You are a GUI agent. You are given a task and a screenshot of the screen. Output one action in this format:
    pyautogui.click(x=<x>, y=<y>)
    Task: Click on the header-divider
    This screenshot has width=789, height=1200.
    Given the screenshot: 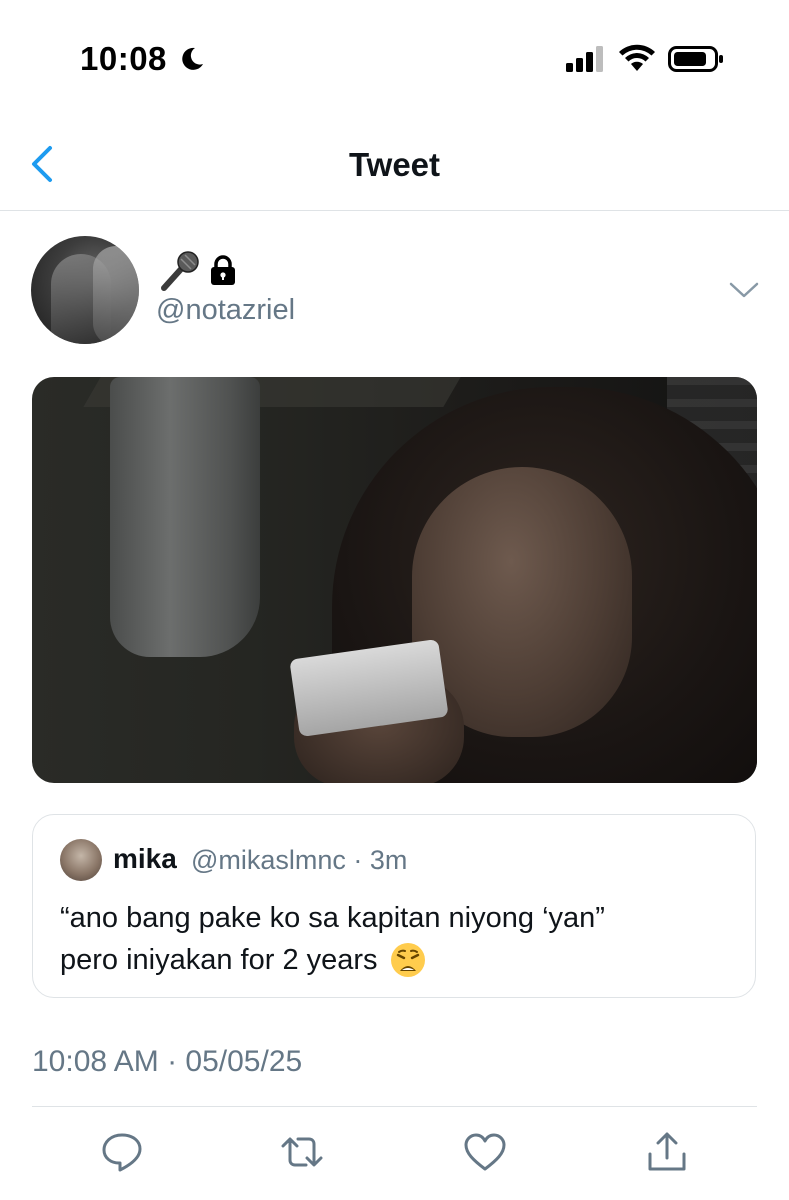 What is the action you would take?
    pyautogui.click(x=394, y=210)
    